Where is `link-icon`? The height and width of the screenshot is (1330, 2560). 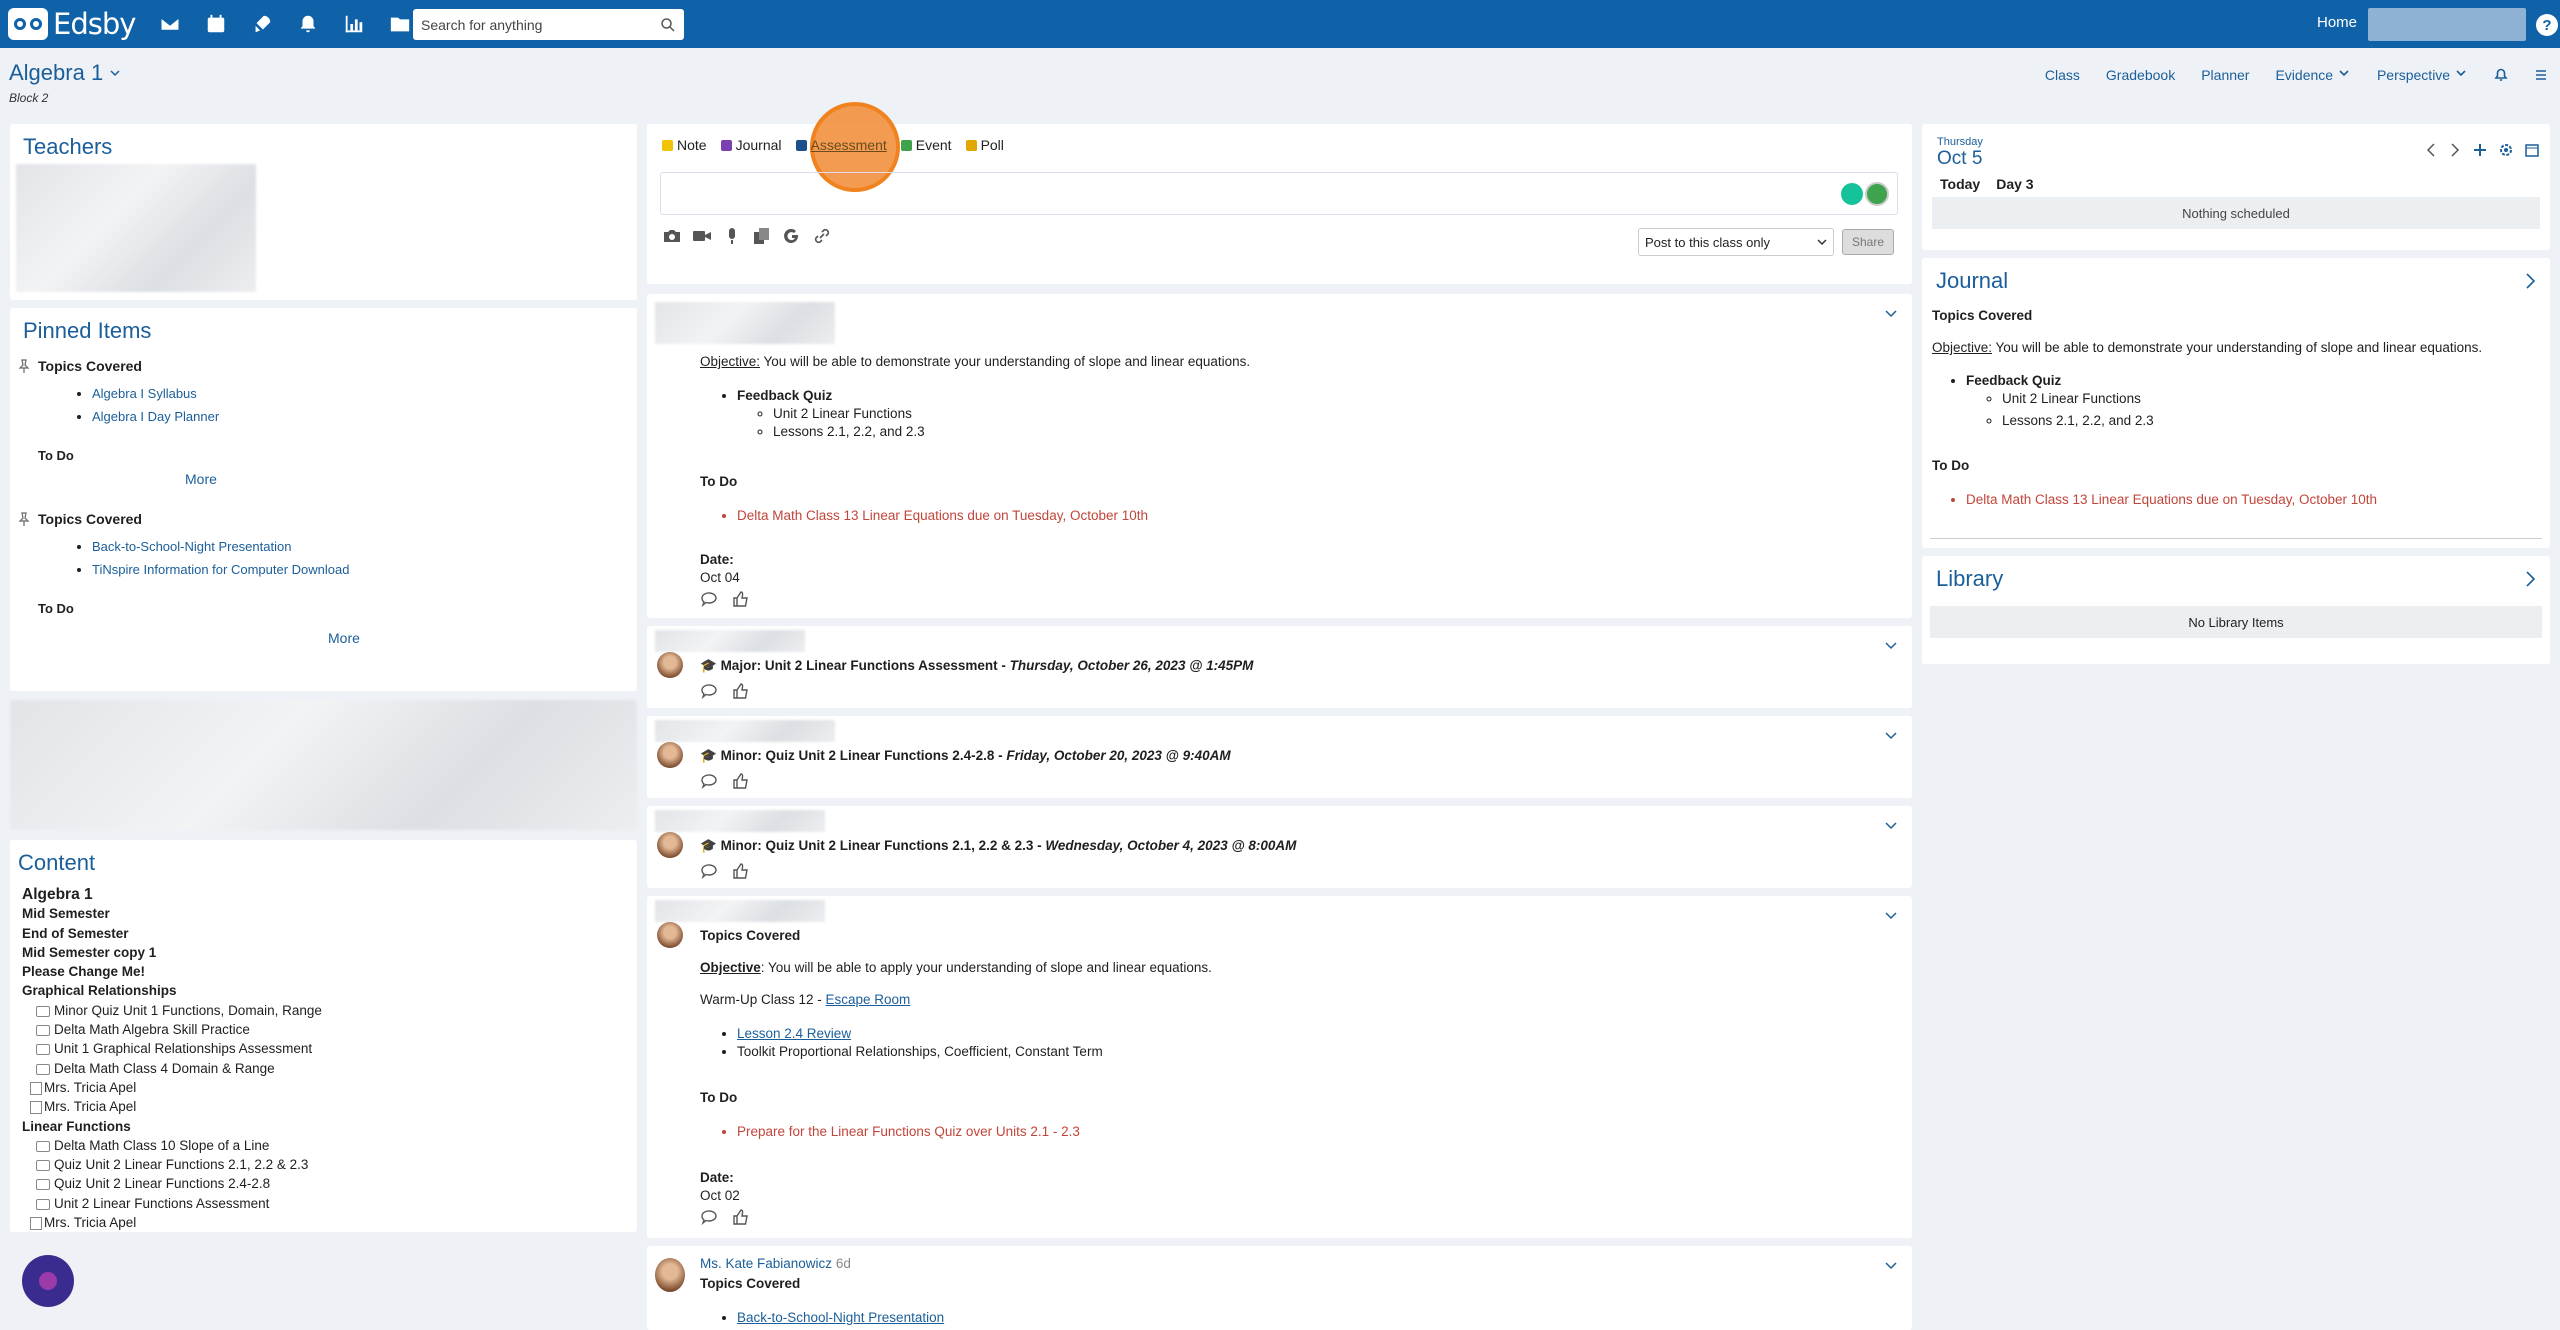 link-icon is located at coordinates (822, 236).